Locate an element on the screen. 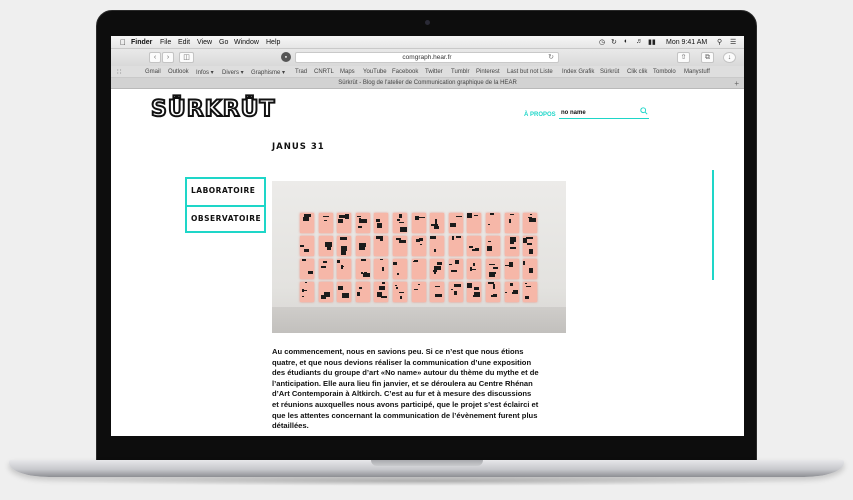  timemachine-icon: ◷ is located at coordinates (602, 42).